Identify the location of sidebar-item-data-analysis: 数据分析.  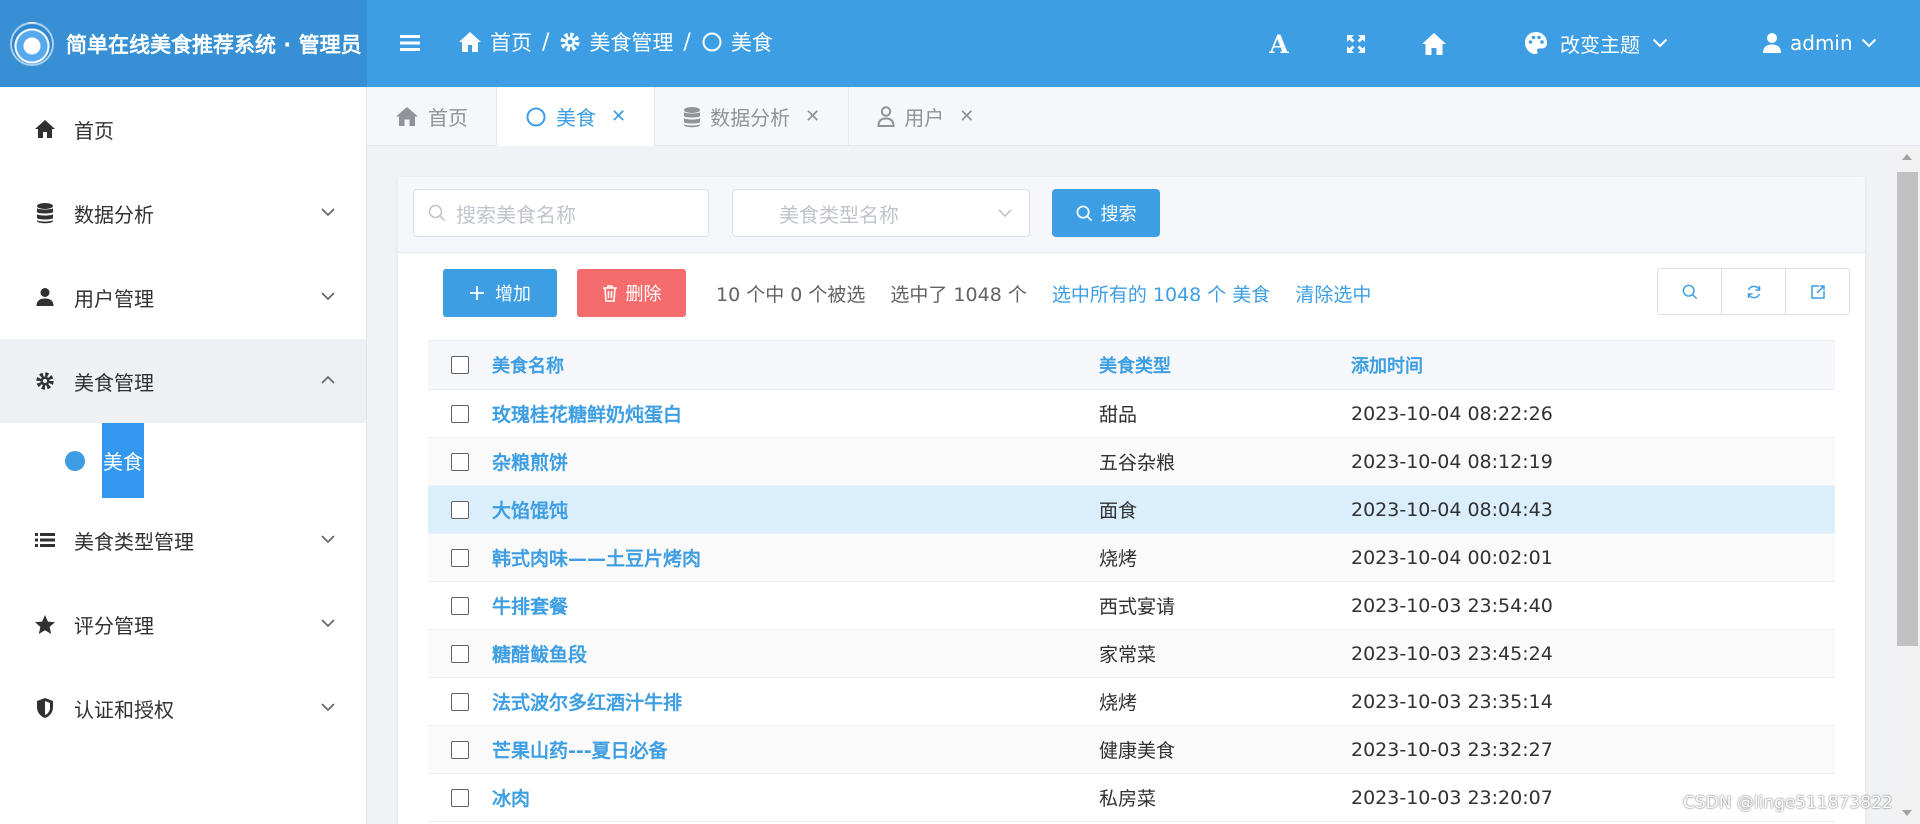
(183, 213).